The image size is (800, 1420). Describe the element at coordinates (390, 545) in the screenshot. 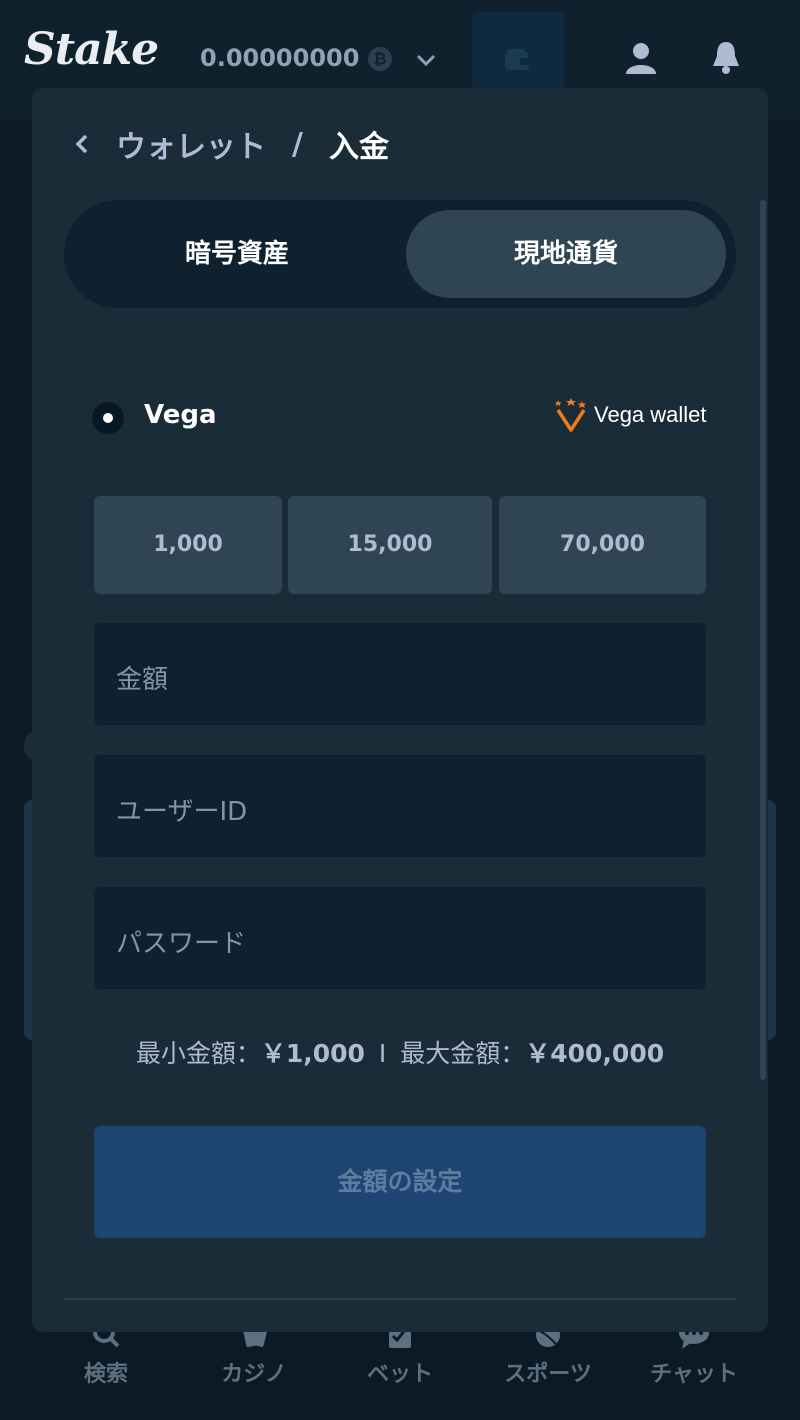

I see `preset-amount-15000: 15,000` at that location.